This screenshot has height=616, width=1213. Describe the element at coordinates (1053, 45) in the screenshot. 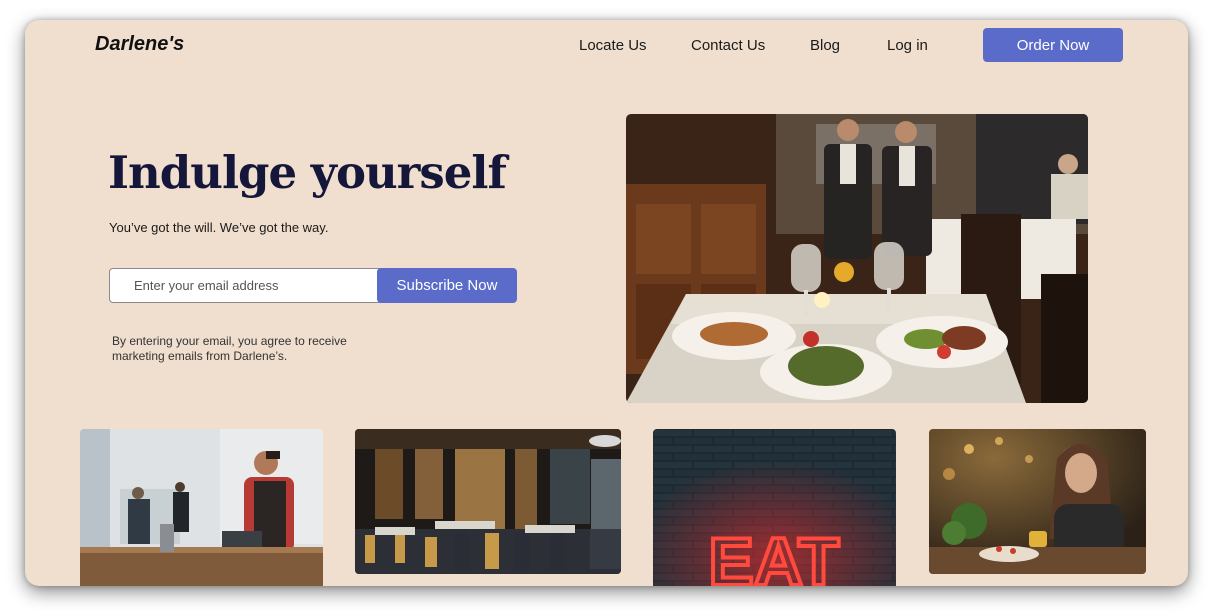

I see `order-now-button: Order Now` at that location.